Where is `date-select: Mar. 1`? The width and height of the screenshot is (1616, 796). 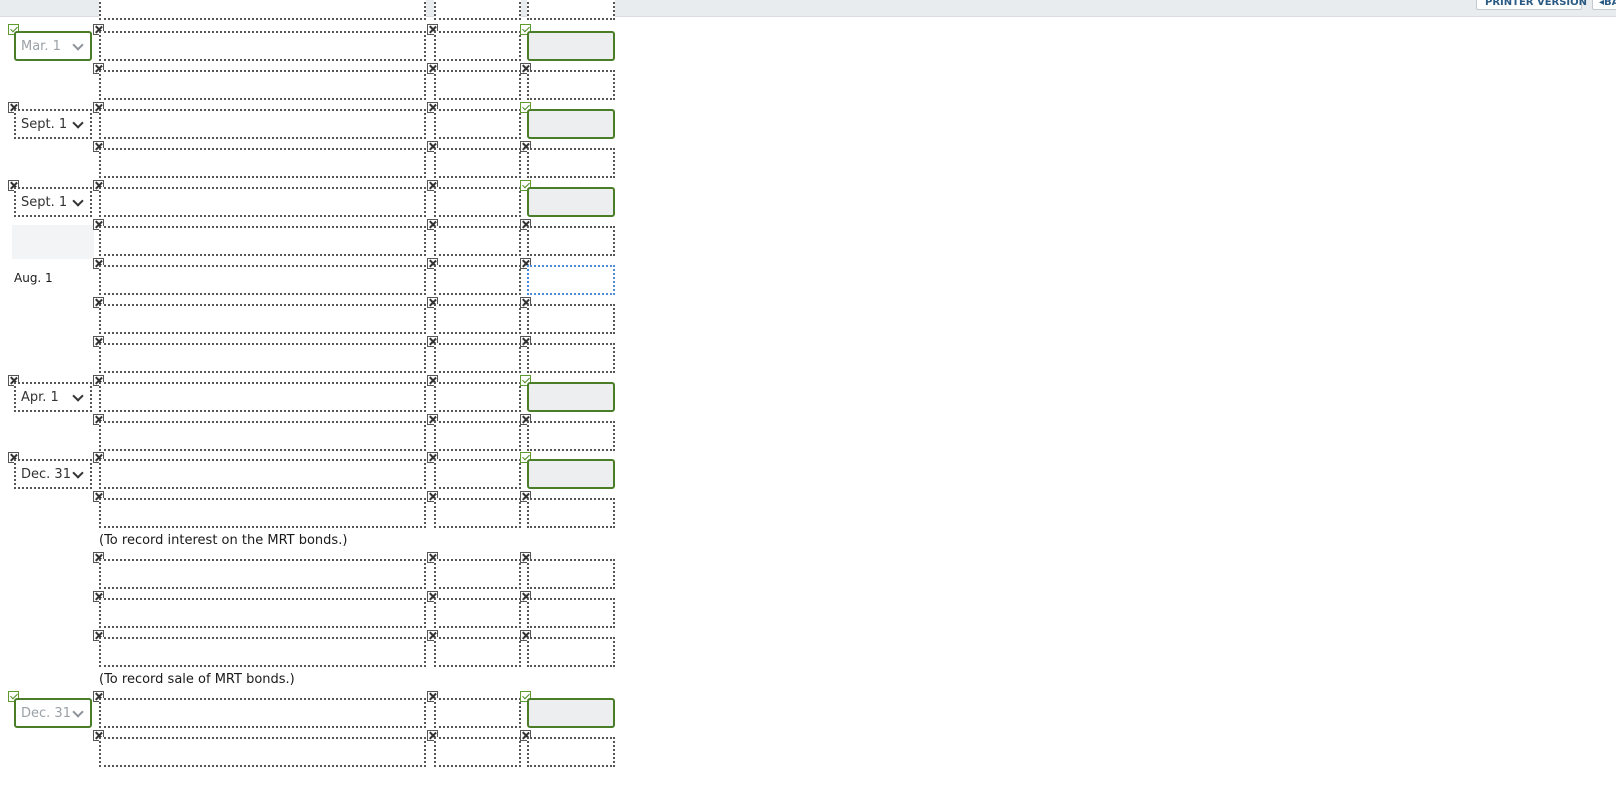 date-select: Mar. 1 is located at coordinates (53, 46).